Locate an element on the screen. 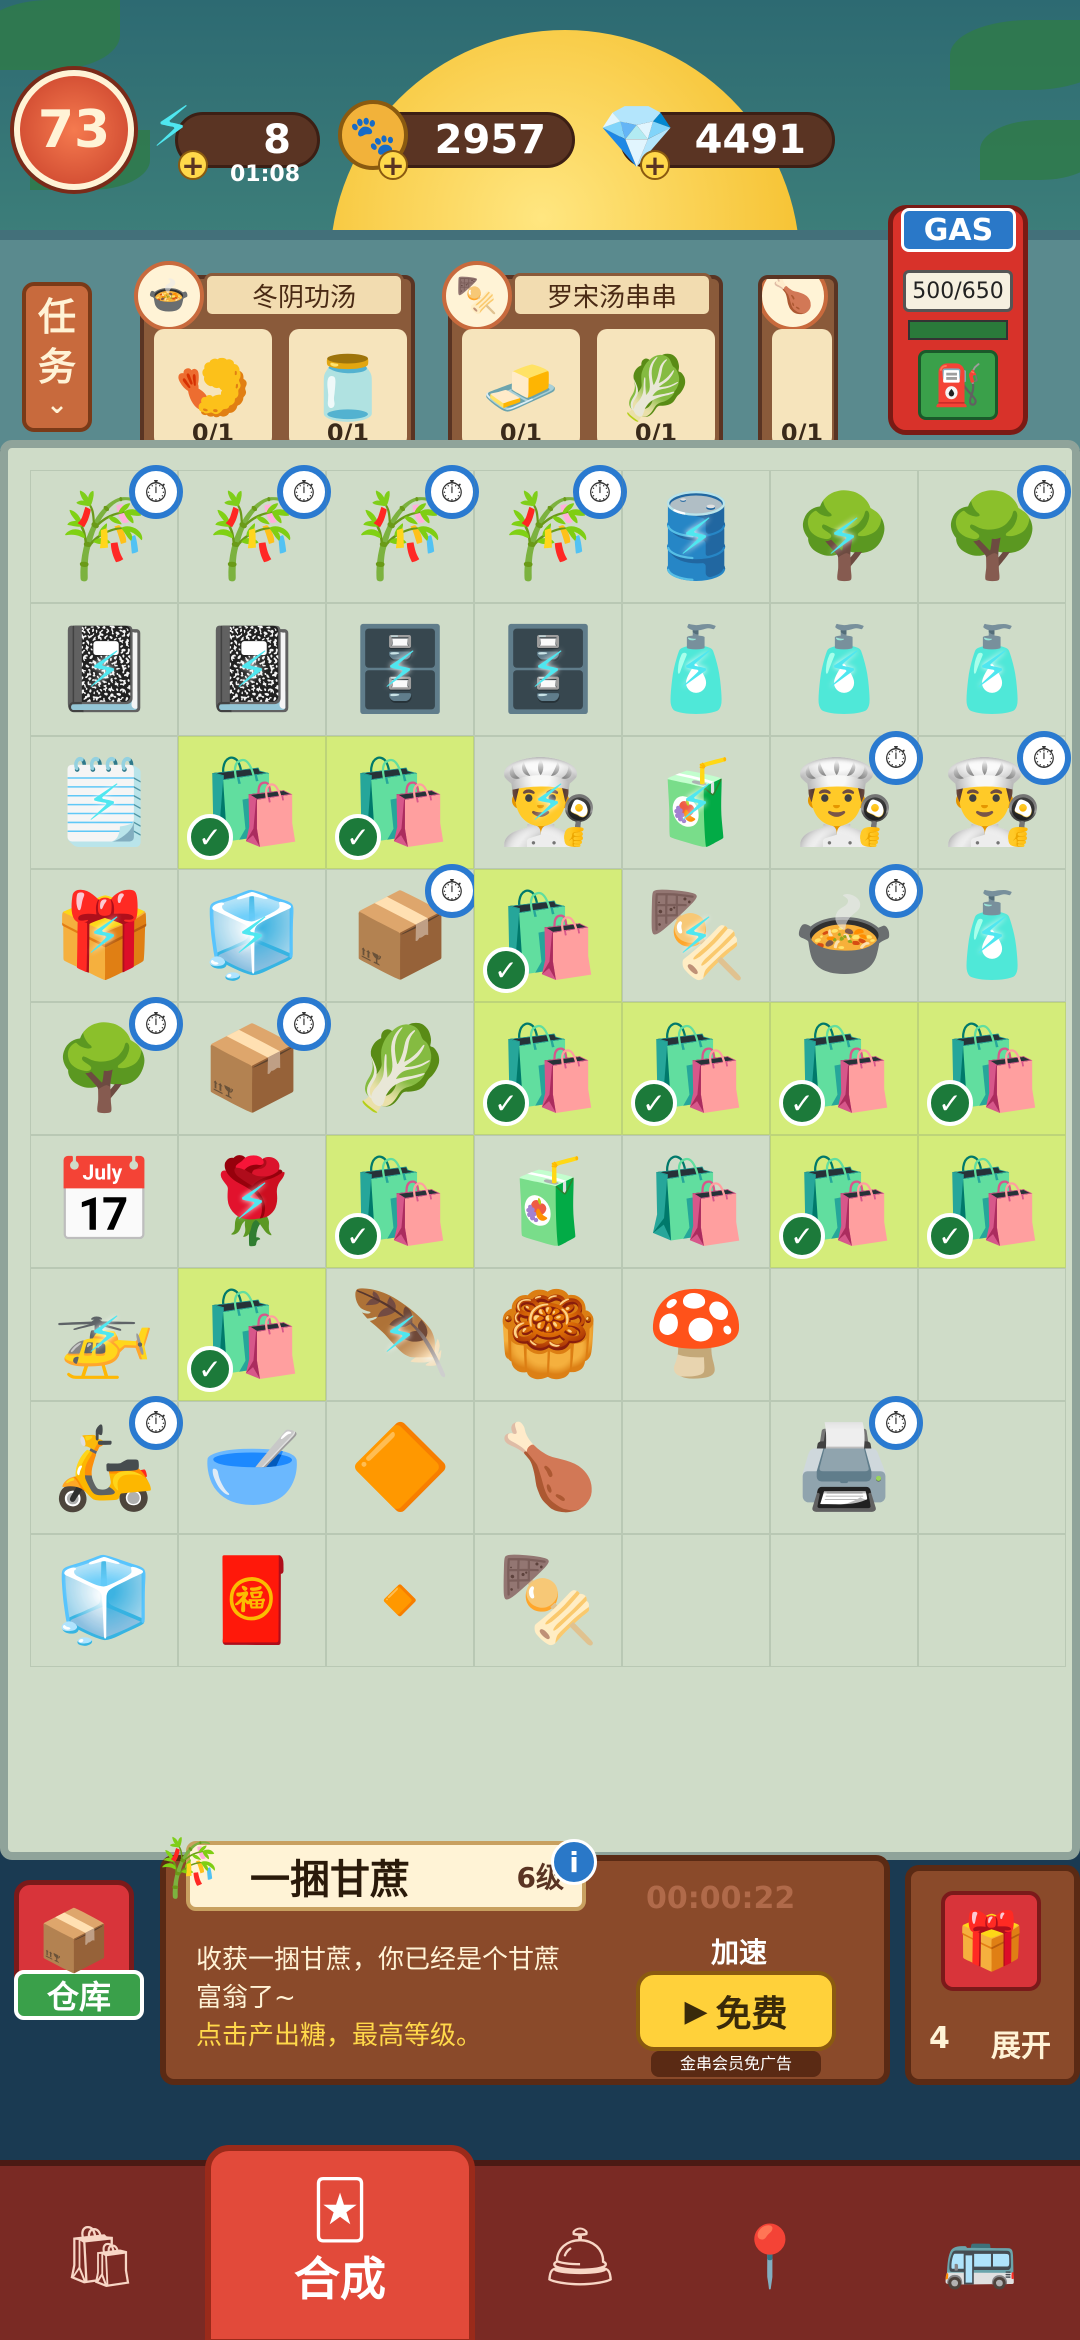 Image resolution: width=1080 pixels, height=2340 pixels. board-cell: 🛍️ is located at coordinates (696, 1201).